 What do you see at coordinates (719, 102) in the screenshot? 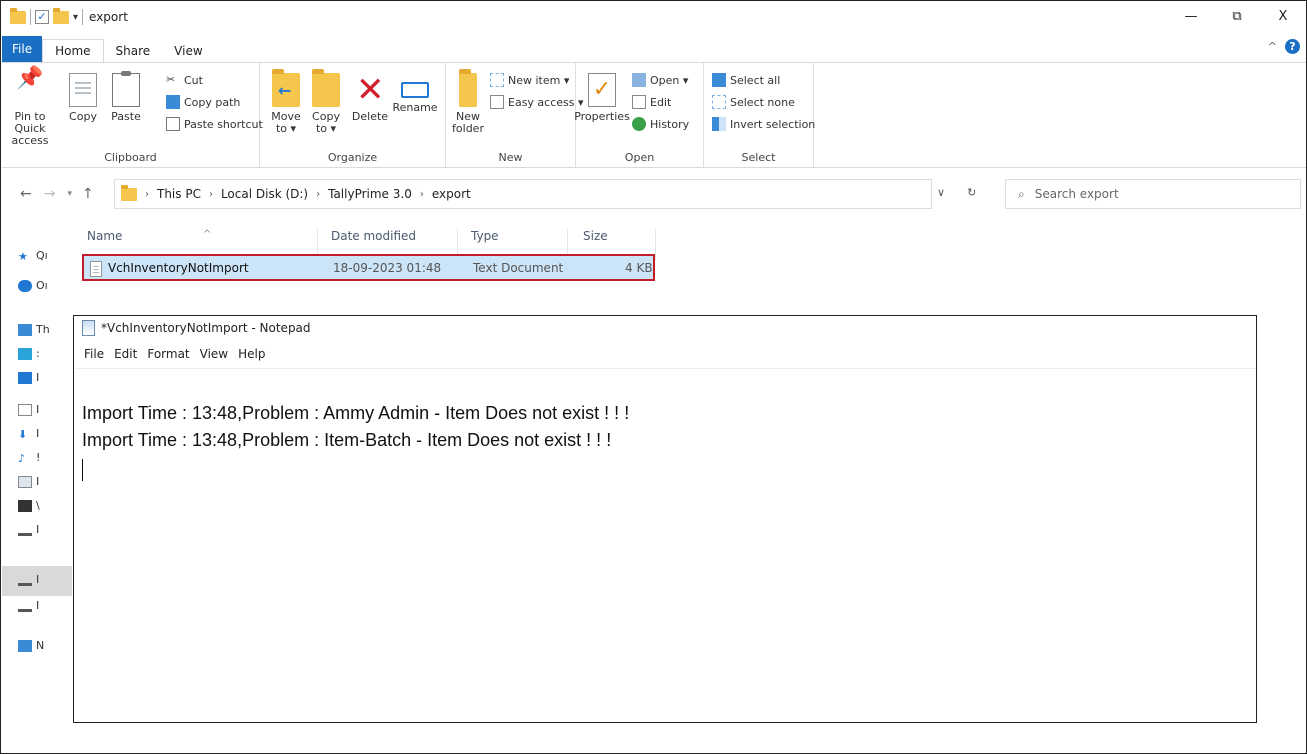
I see `select-none-icon` at bounding box center [719, 102].